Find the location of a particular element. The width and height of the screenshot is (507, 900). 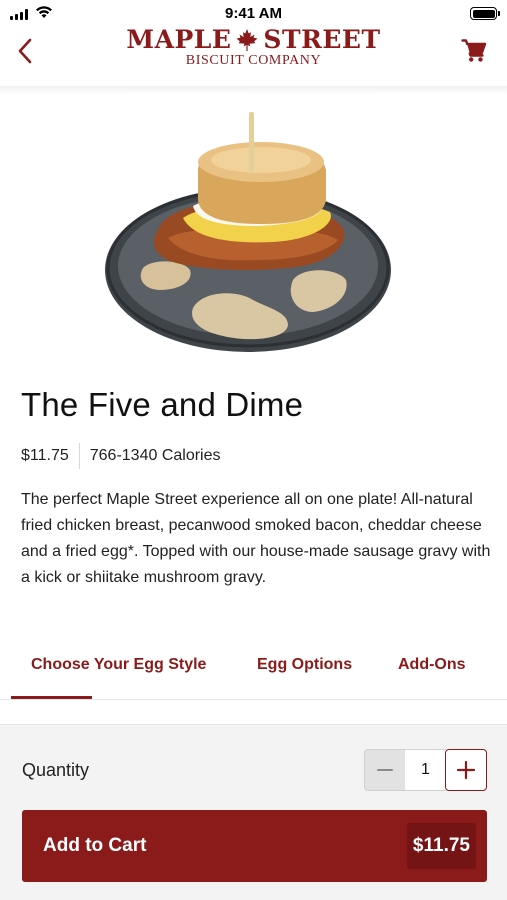

header-divider is located at coordinates (253, 90).